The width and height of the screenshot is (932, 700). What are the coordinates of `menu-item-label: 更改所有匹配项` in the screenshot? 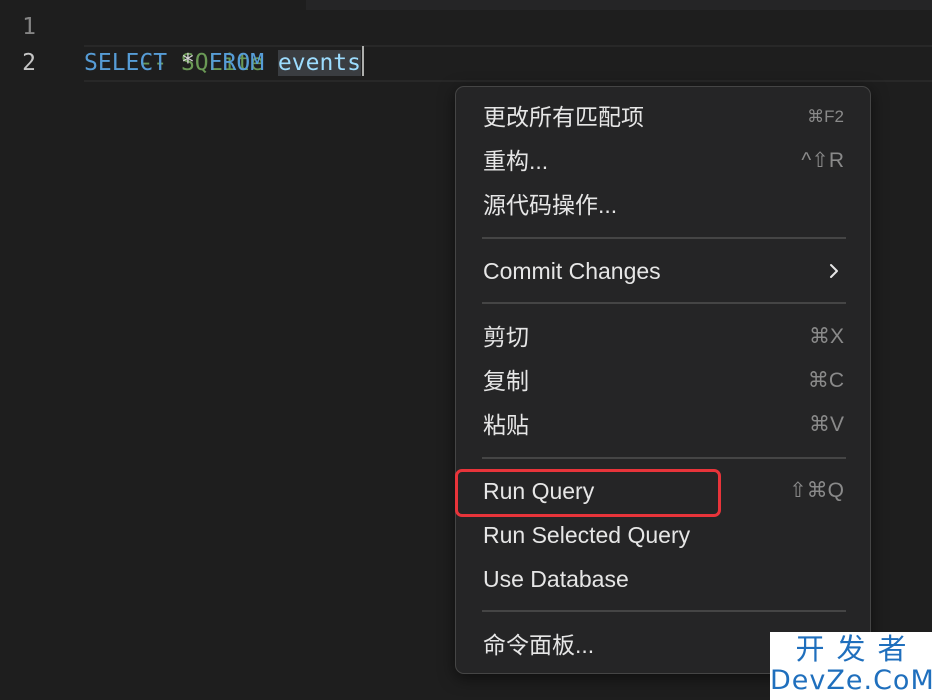 It's located at (563, 117).